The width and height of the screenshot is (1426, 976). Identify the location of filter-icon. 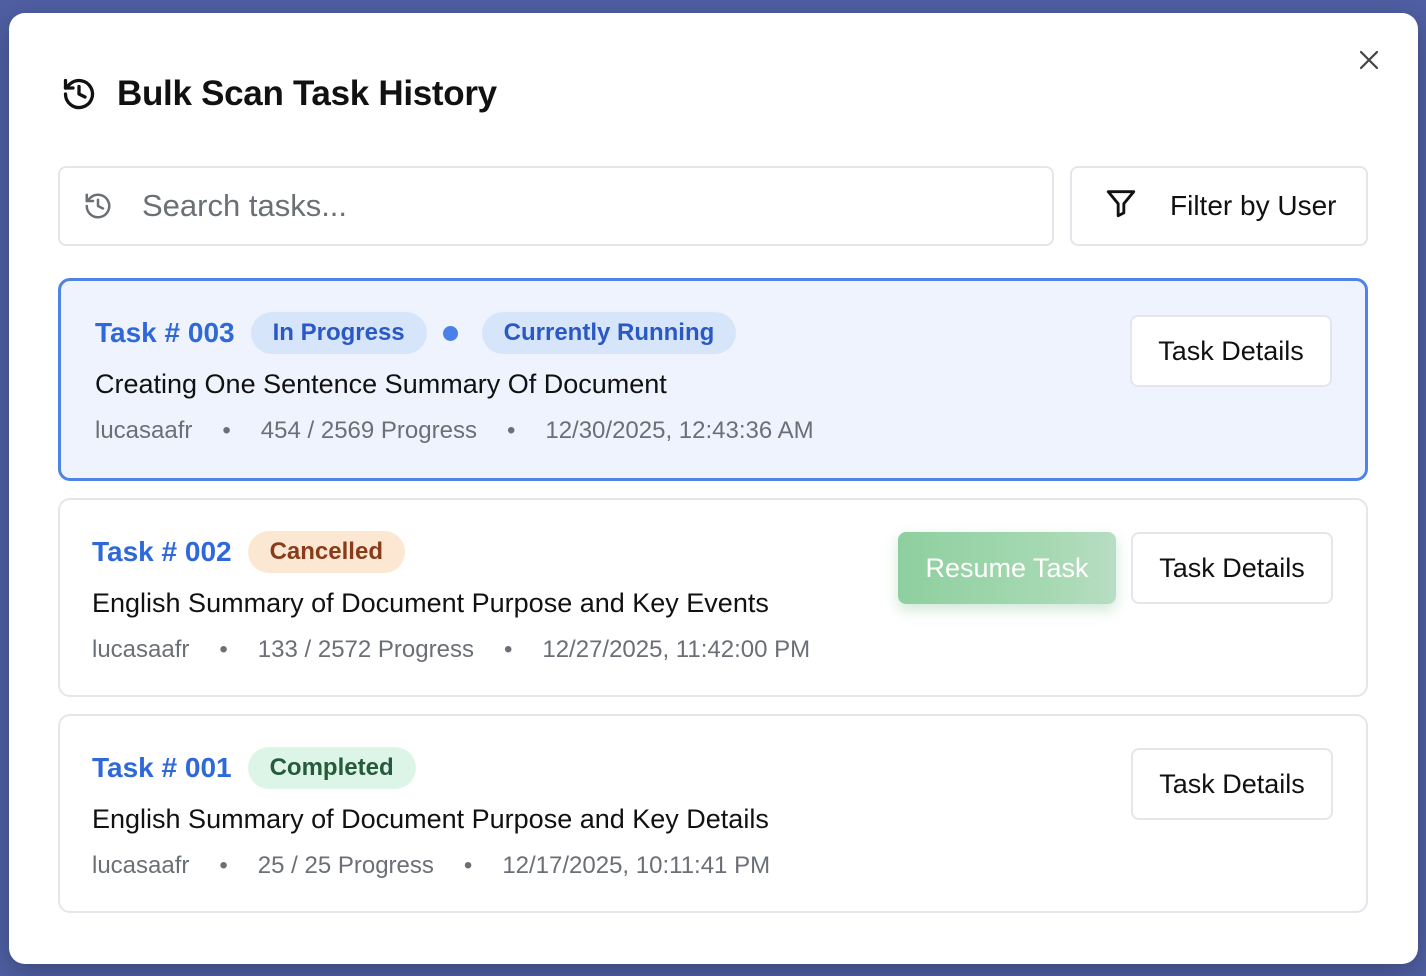
(1121, 206).